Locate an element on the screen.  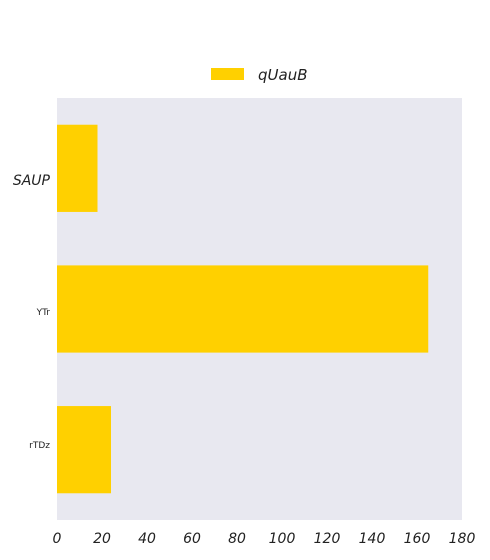
category-labels-group: SAUP YTr rTDz is located at coordinates (32, 312).